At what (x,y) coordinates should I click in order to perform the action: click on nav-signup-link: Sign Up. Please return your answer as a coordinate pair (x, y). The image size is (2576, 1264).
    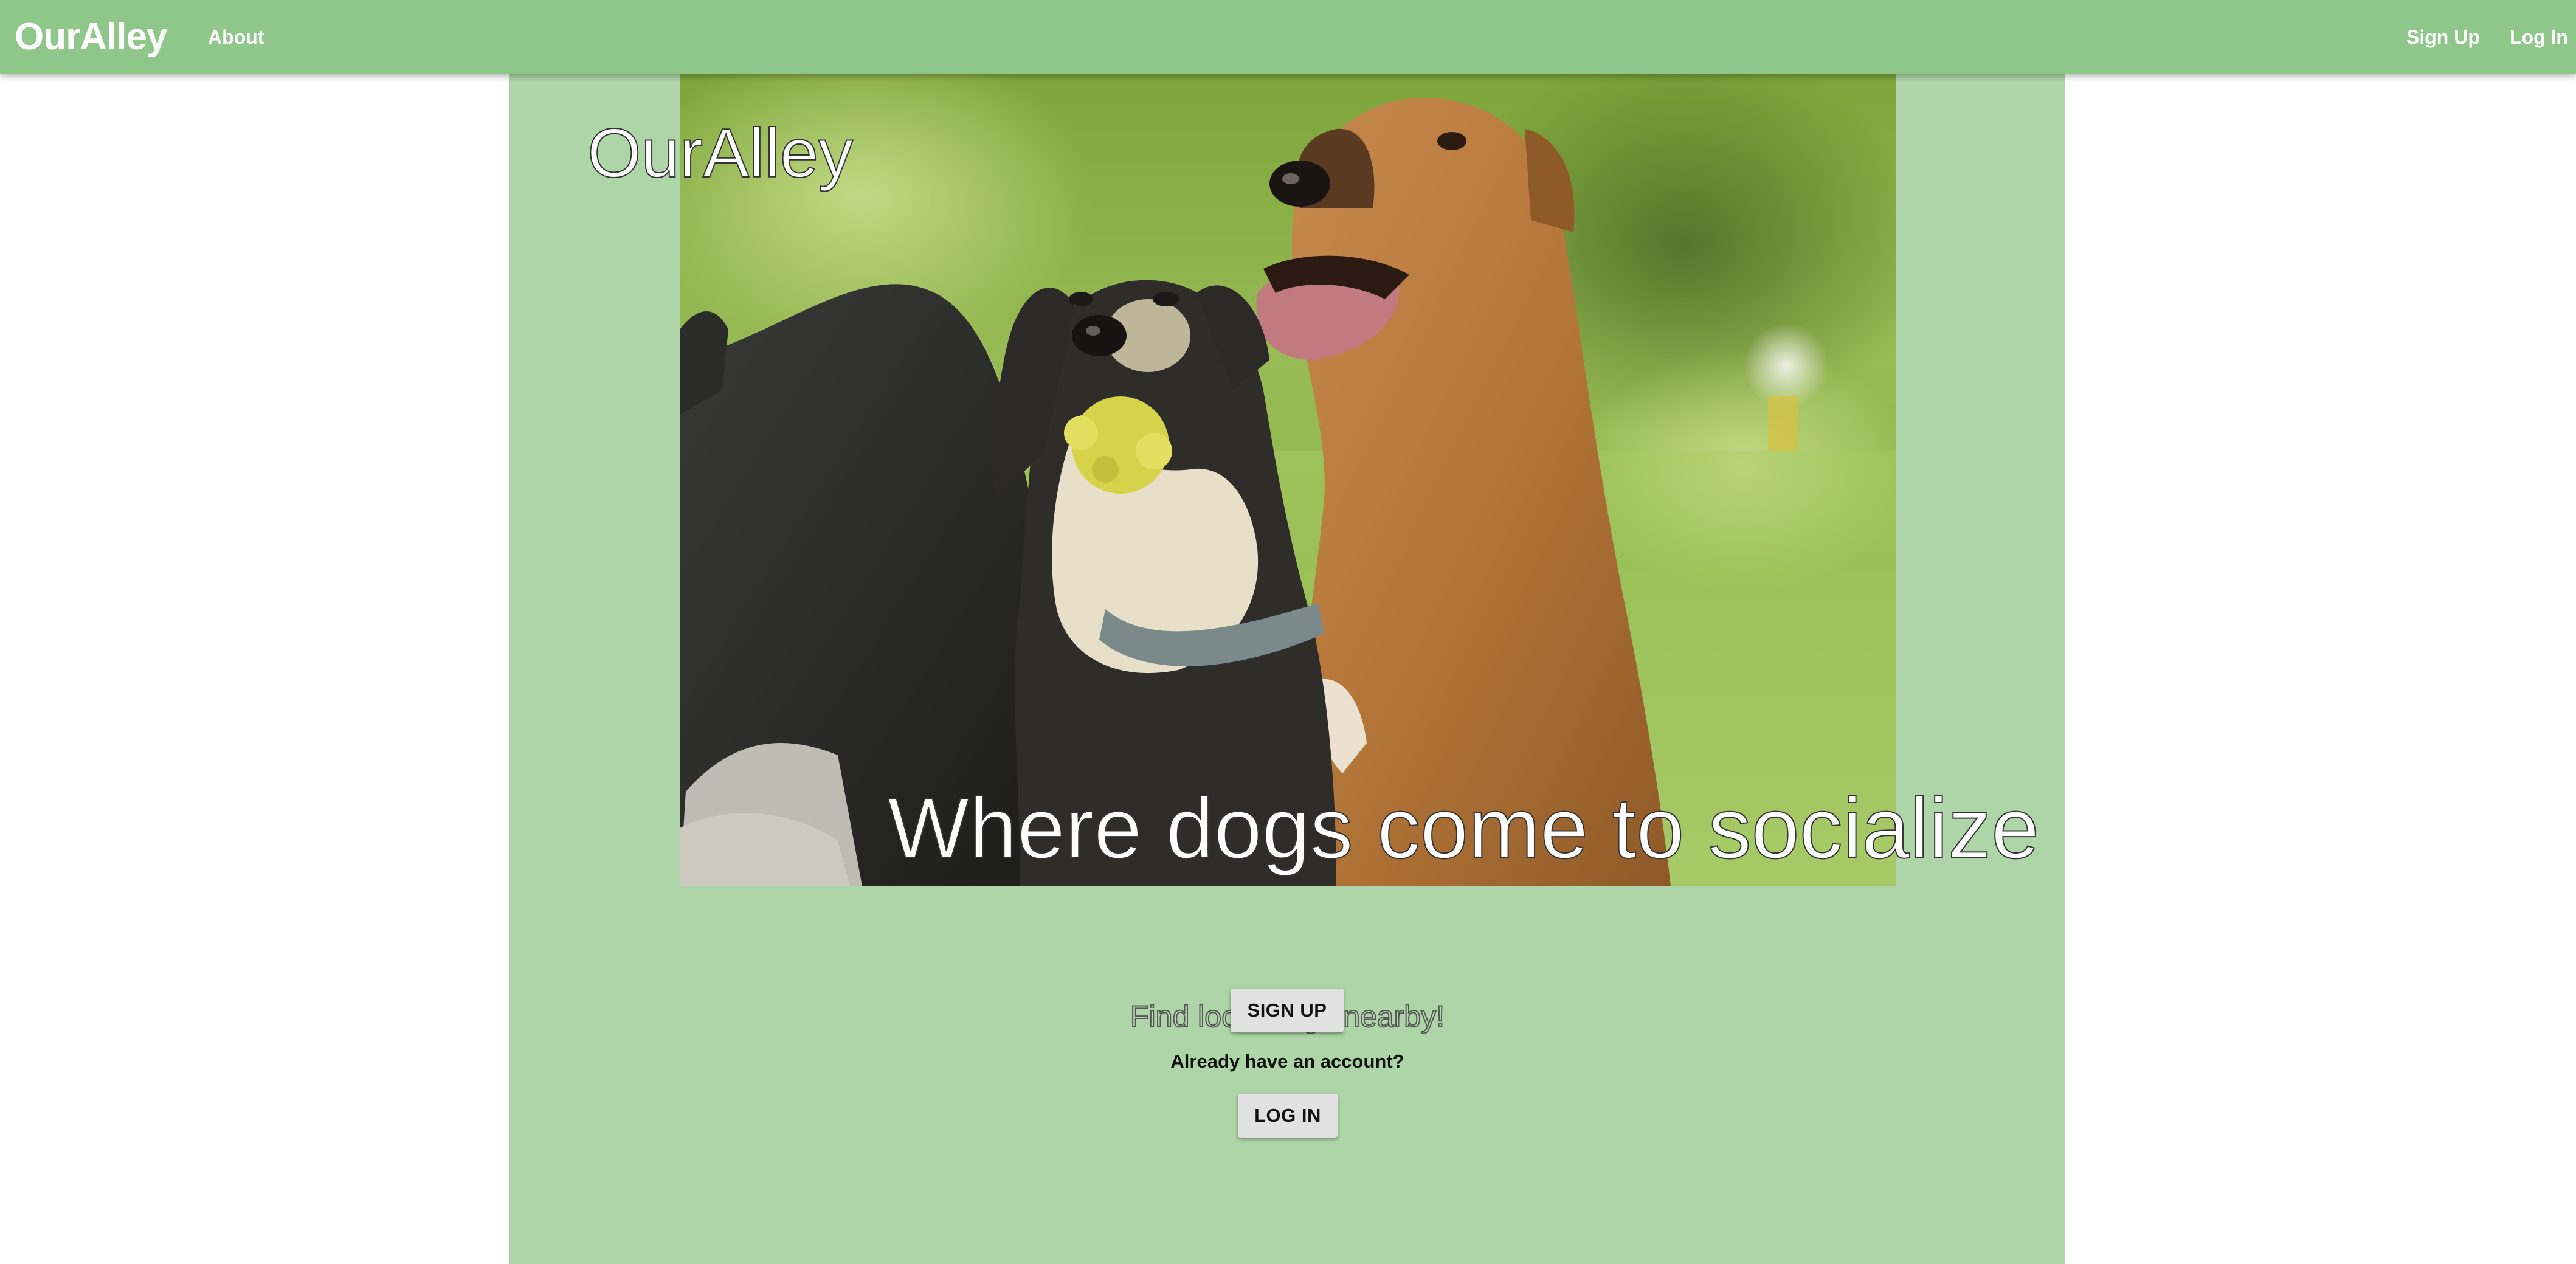
    Looking at the image, I should click on (2443, 37).